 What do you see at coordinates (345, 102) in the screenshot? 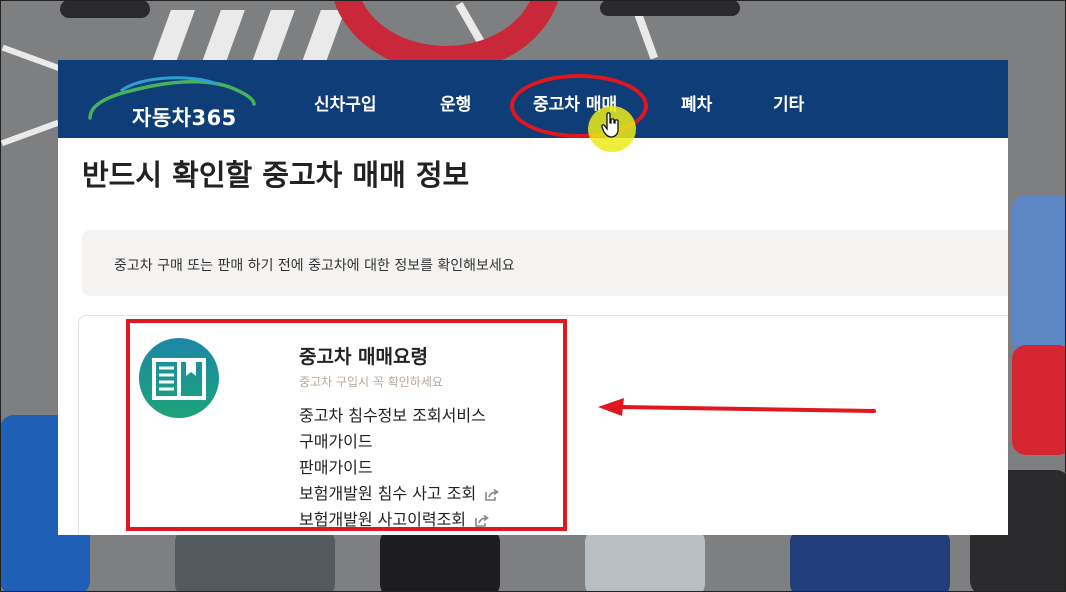
I see `nav-item-new-car: 신차구입` at bounding box center [345, 102].